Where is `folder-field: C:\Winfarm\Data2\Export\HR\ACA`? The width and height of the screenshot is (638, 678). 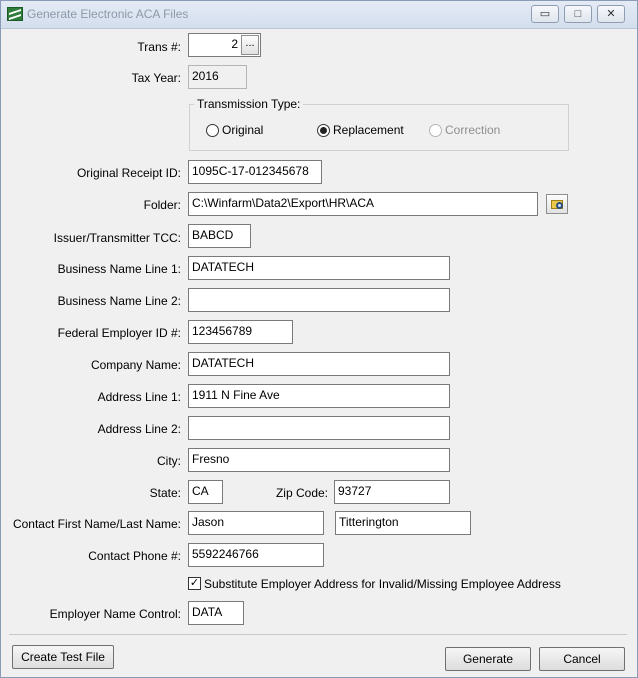 folder-field: C:\Winfarm\Data2\Export\HR\ACA is located at coordinates (363, 204).